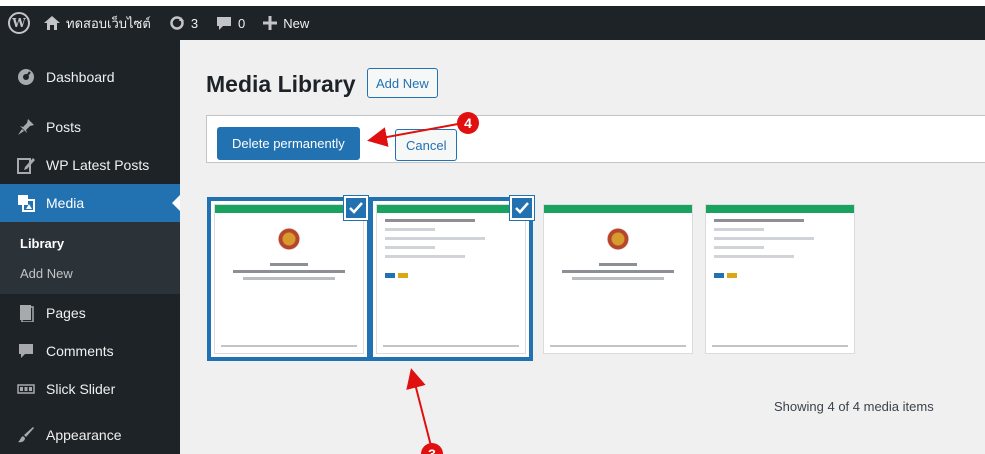 The image size is (985, 454). Describe the element at coordinates (26, 203) in the screenshot. I see `media-icon` at that location.